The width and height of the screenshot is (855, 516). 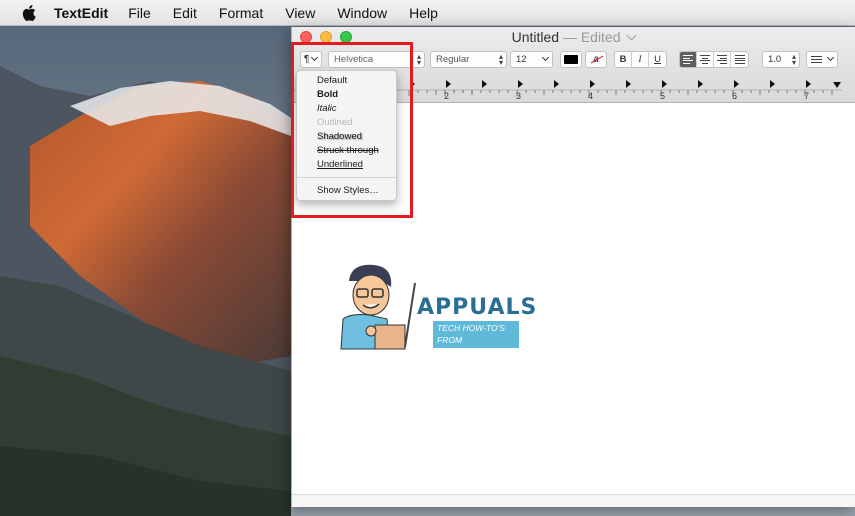 What do you see at coordinates (362, 13) in the screenshot?
I see `menu-window: Window` at bounding box center [362, 13].